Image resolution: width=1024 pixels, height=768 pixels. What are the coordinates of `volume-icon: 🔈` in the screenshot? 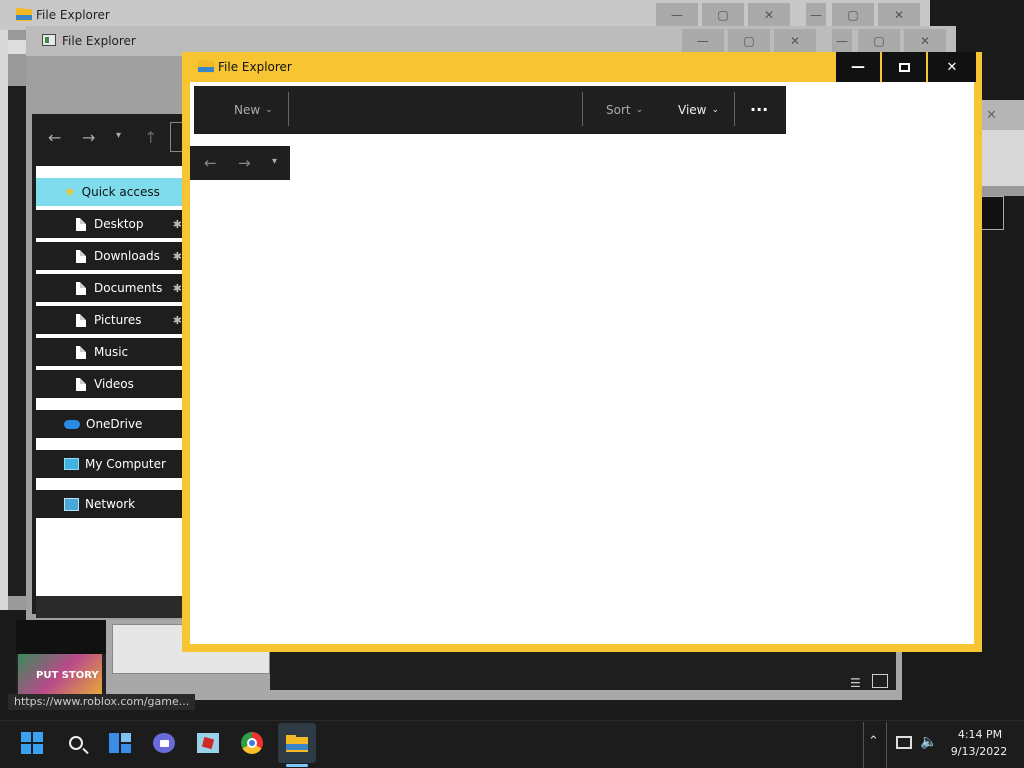 It's located at (928, 742).